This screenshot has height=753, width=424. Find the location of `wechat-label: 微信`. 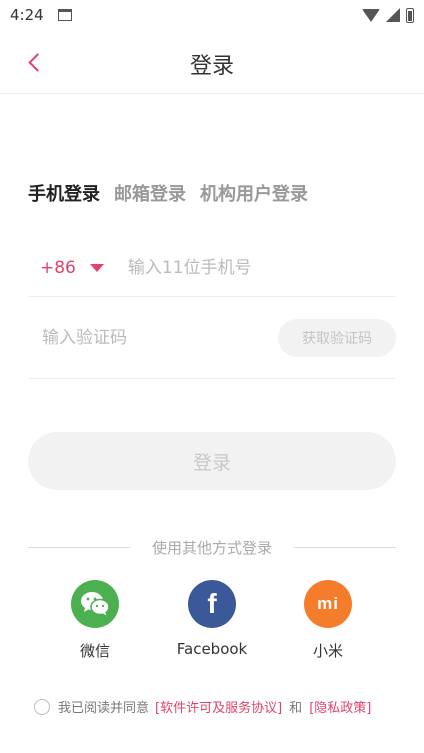

wechat-label: 微信 is located at coordinates (94, 651).